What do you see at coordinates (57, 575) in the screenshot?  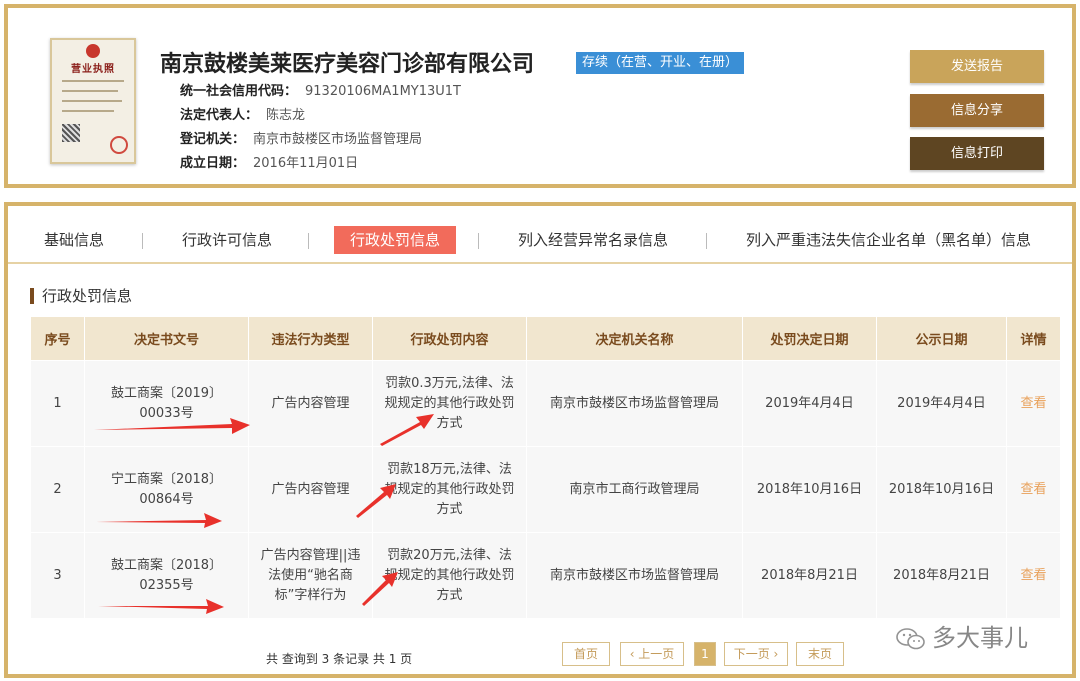 I see `cell-index: 3` at bounding box center [57, 575].